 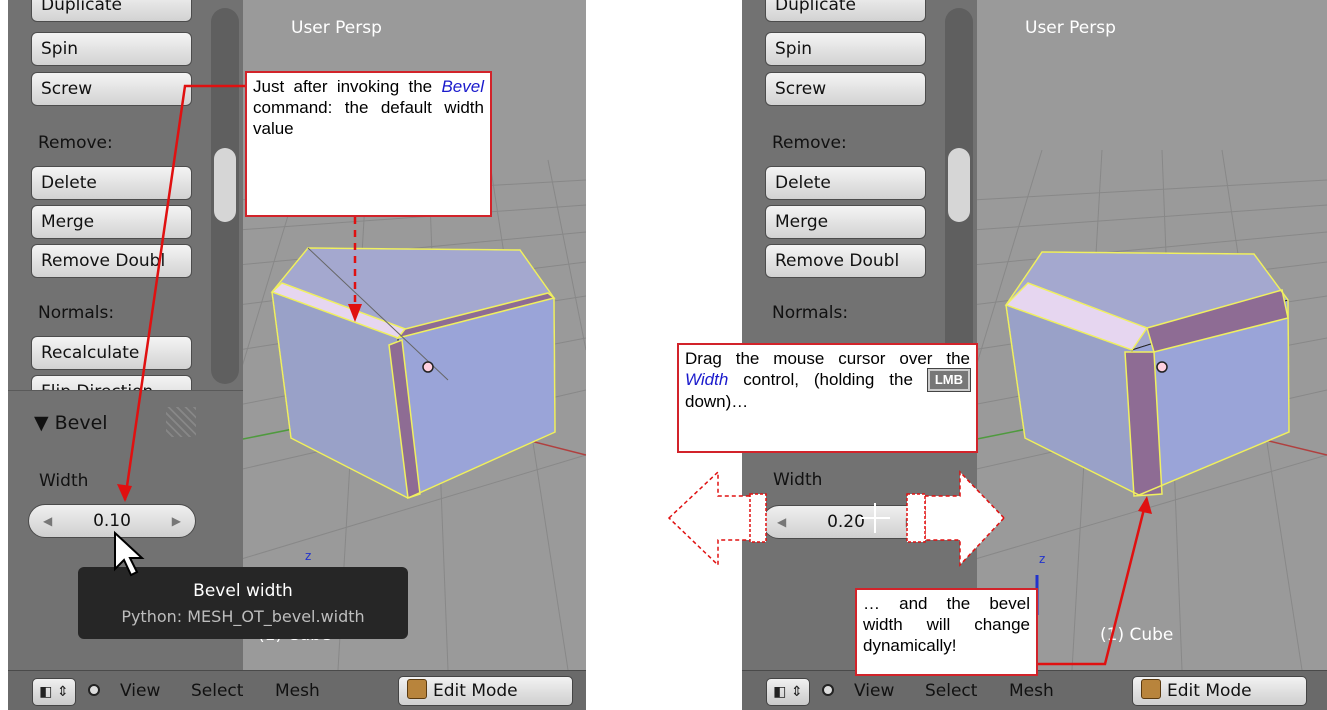 What do you see at coordinates (1151, 689) in the screenshot?
I see `edit-mode-icon-right` at bounding box center [1151, 689].